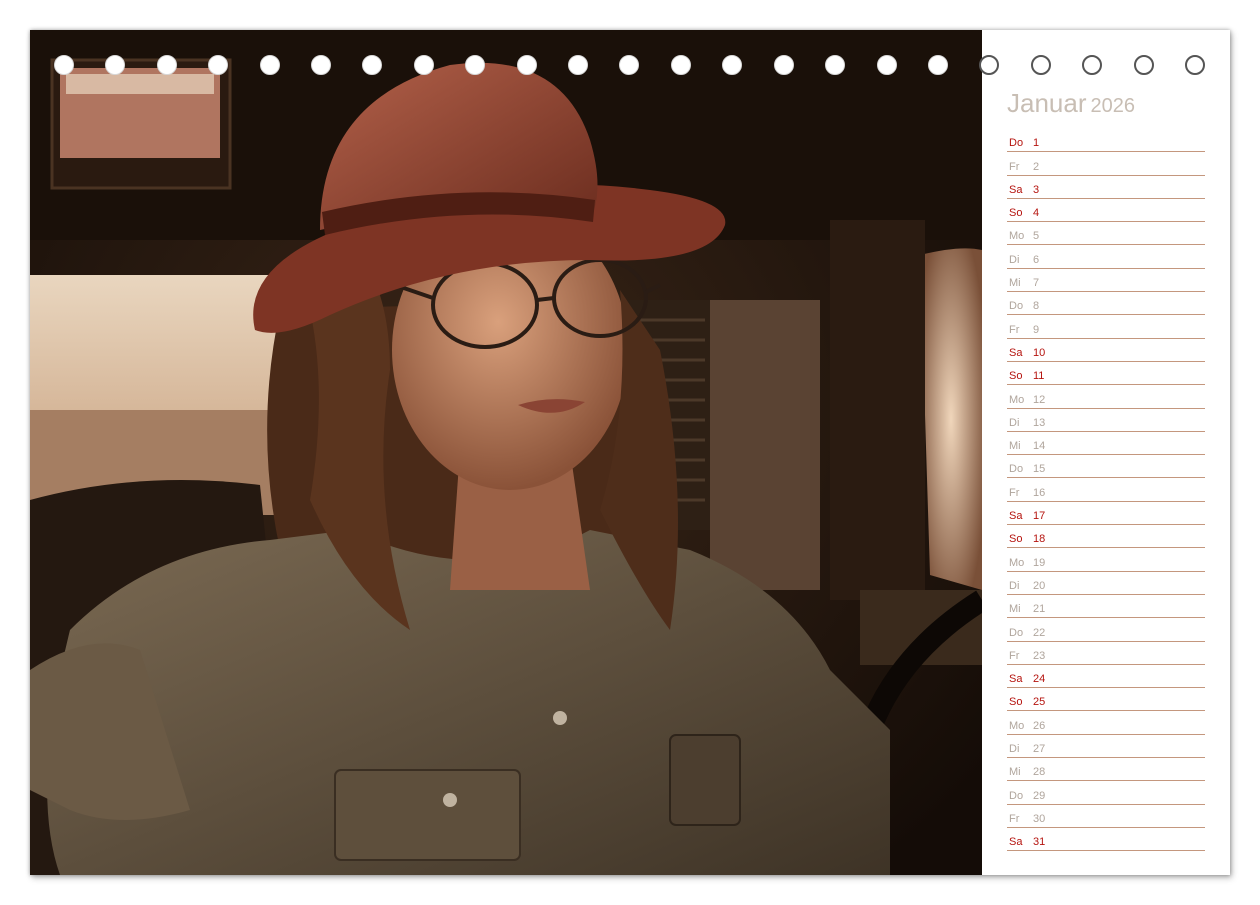  Describe the element at coordinates (1106, 188) in the screenshot. I see `day-row: Sa 3` at that location.